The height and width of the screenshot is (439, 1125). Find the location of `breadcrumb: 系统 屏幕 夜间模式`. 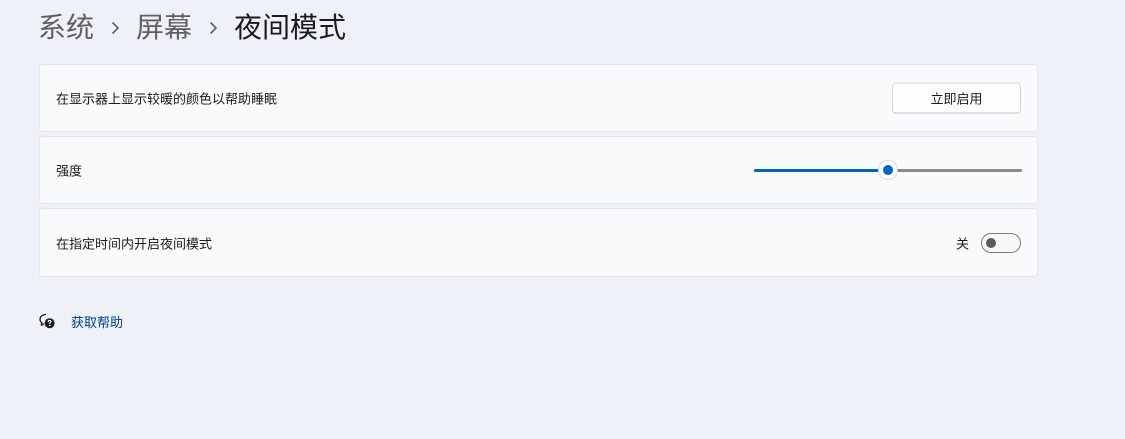

breadcrumb: 系统 屏幕 夜间模式 is located at coordinates (192, 28).